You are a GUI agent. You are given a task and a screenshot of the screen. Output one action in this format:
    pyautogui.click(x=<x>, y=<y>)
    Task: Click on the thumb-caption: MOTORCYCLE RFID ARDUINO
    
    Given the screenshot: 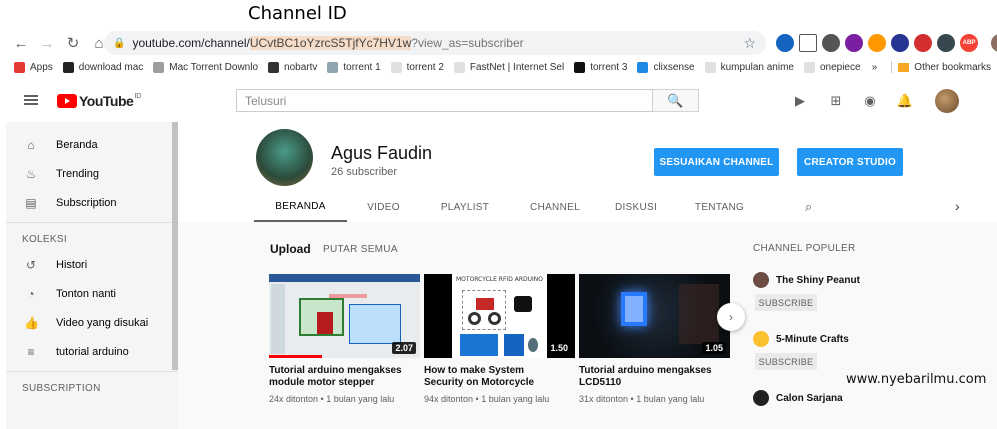 What is the action you would take?
    pyautogui.click(x=499, y=279)
    